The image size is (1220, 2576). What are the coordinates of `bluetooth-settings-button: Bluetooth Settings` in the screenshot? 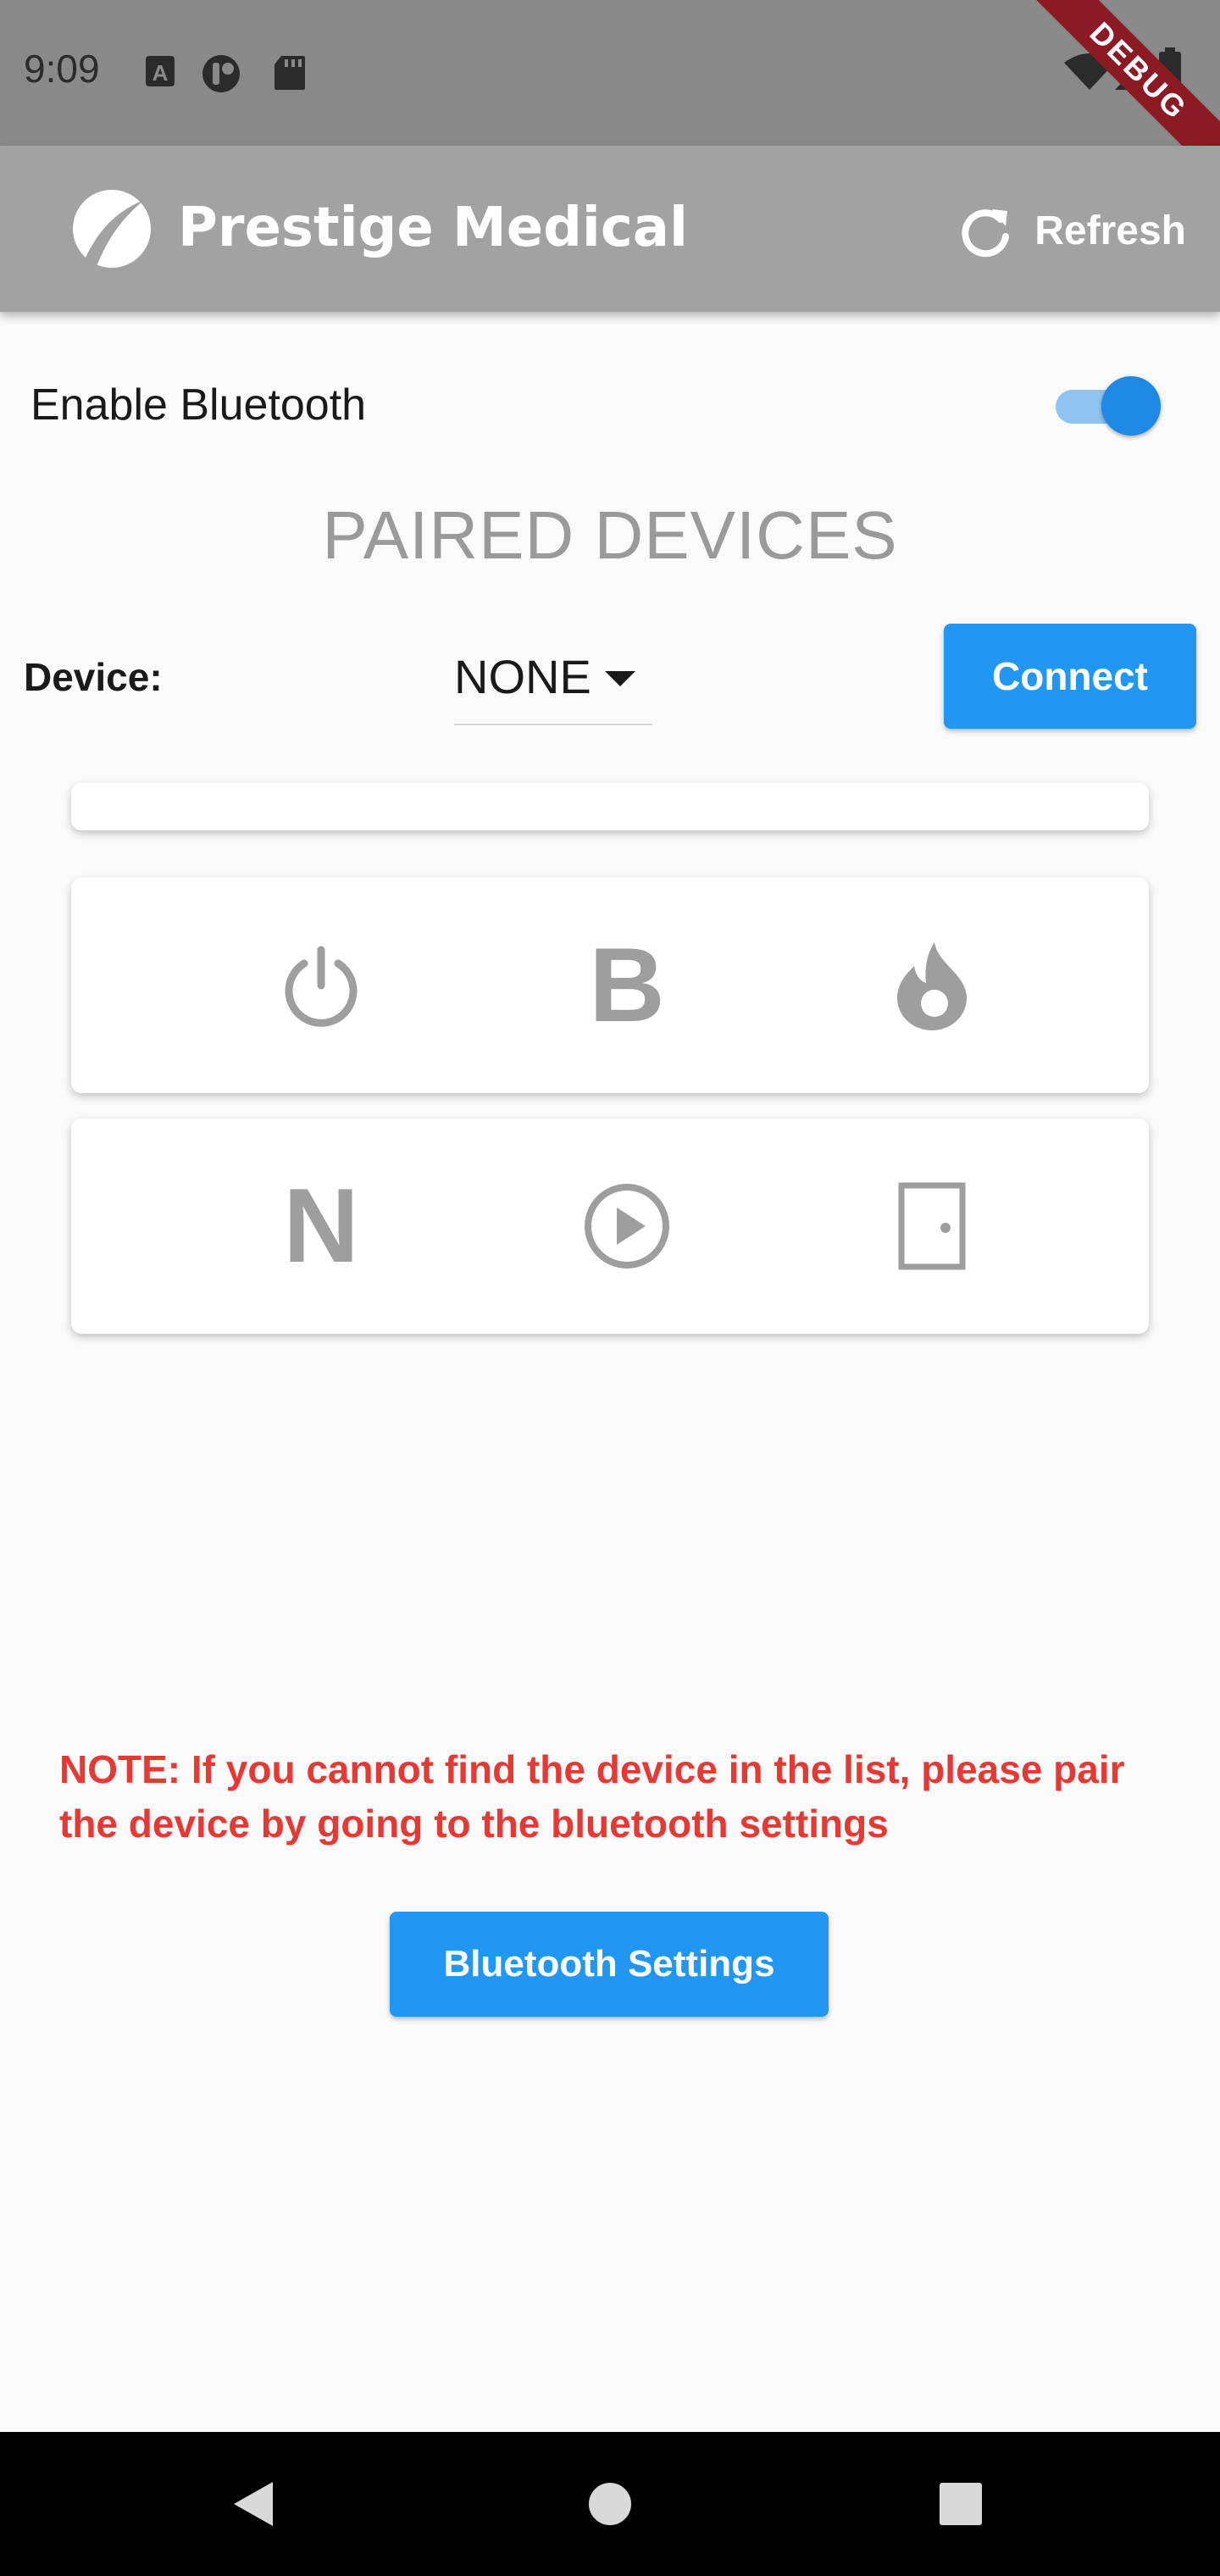 It's located at (609, 1964).